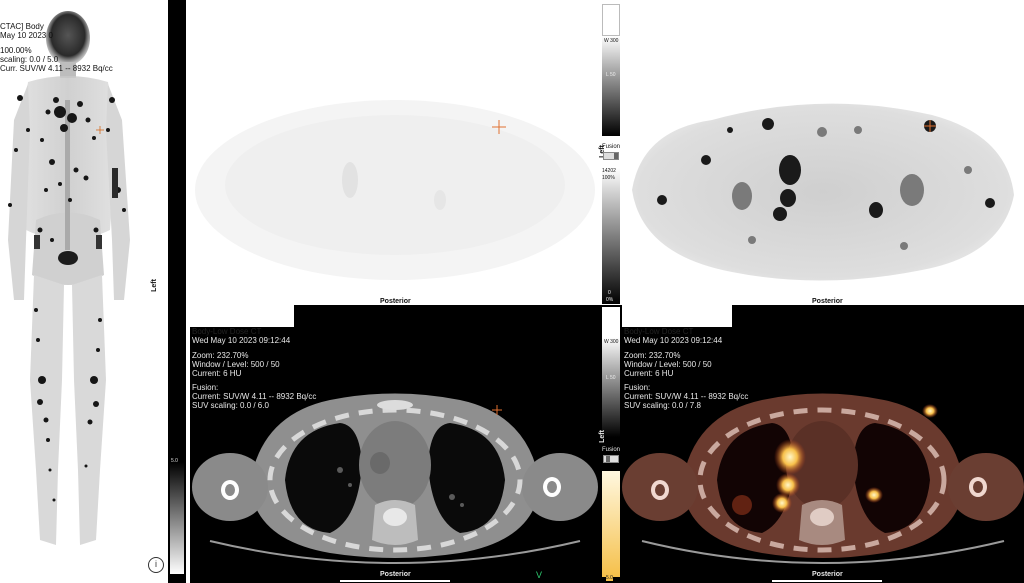  Describe the element at coordinates (609, 578) in the screenshot. I see `bottom-colorbar-max-tick: 5.0` at that location.